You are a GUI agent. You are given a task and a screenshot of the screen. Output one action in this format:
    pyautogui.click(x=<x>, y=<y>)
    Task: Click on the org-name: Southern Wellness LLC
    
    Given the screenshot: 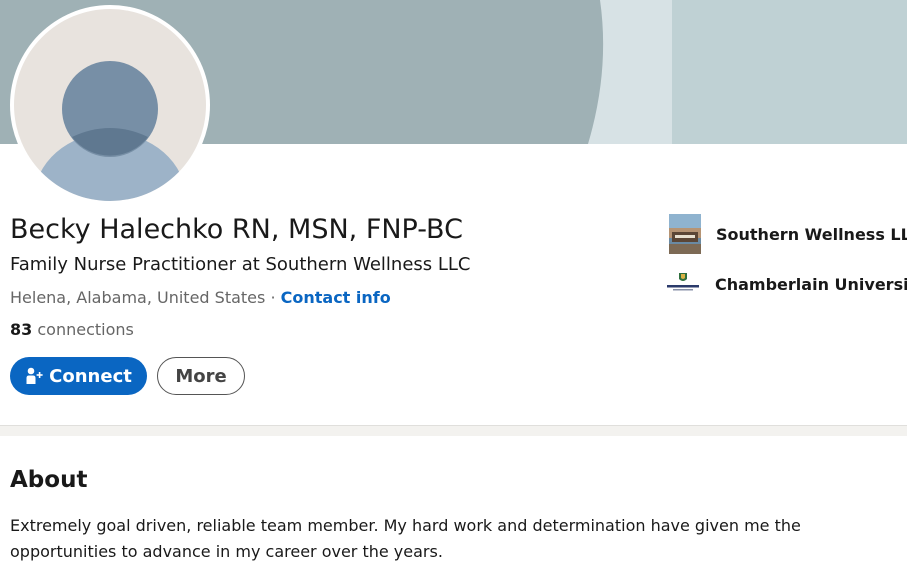 What is the action you would take?
    pyautogui.click(x=811, y=234)
    